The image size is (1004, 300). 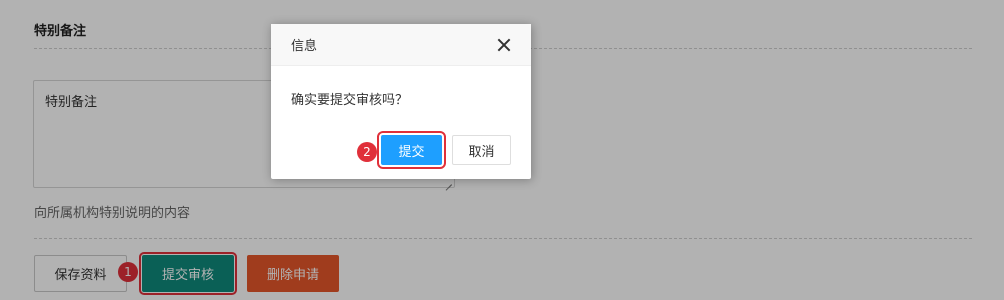 What do you see at coordinates (304, 46) in the screenshot?
I see `dialog-title: 信息` at bounding box center [304, 46].